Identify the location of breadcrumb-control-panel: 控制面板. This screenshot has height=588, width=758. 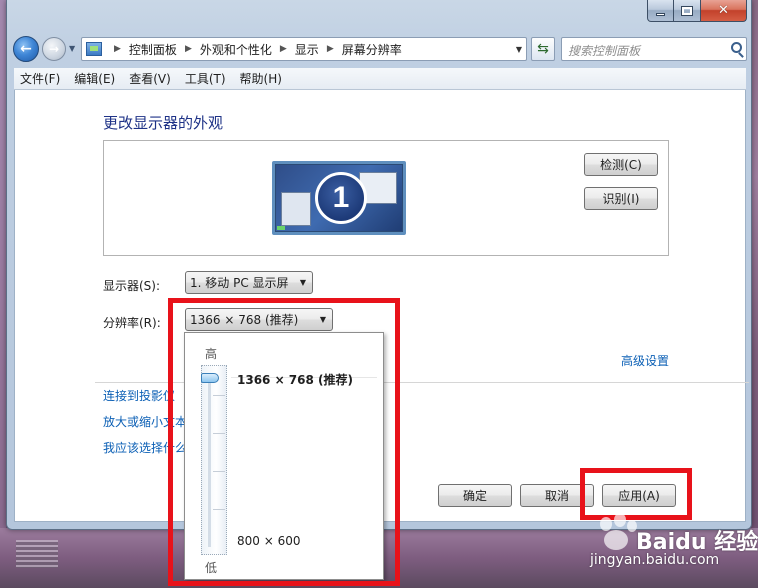
(153, 49).